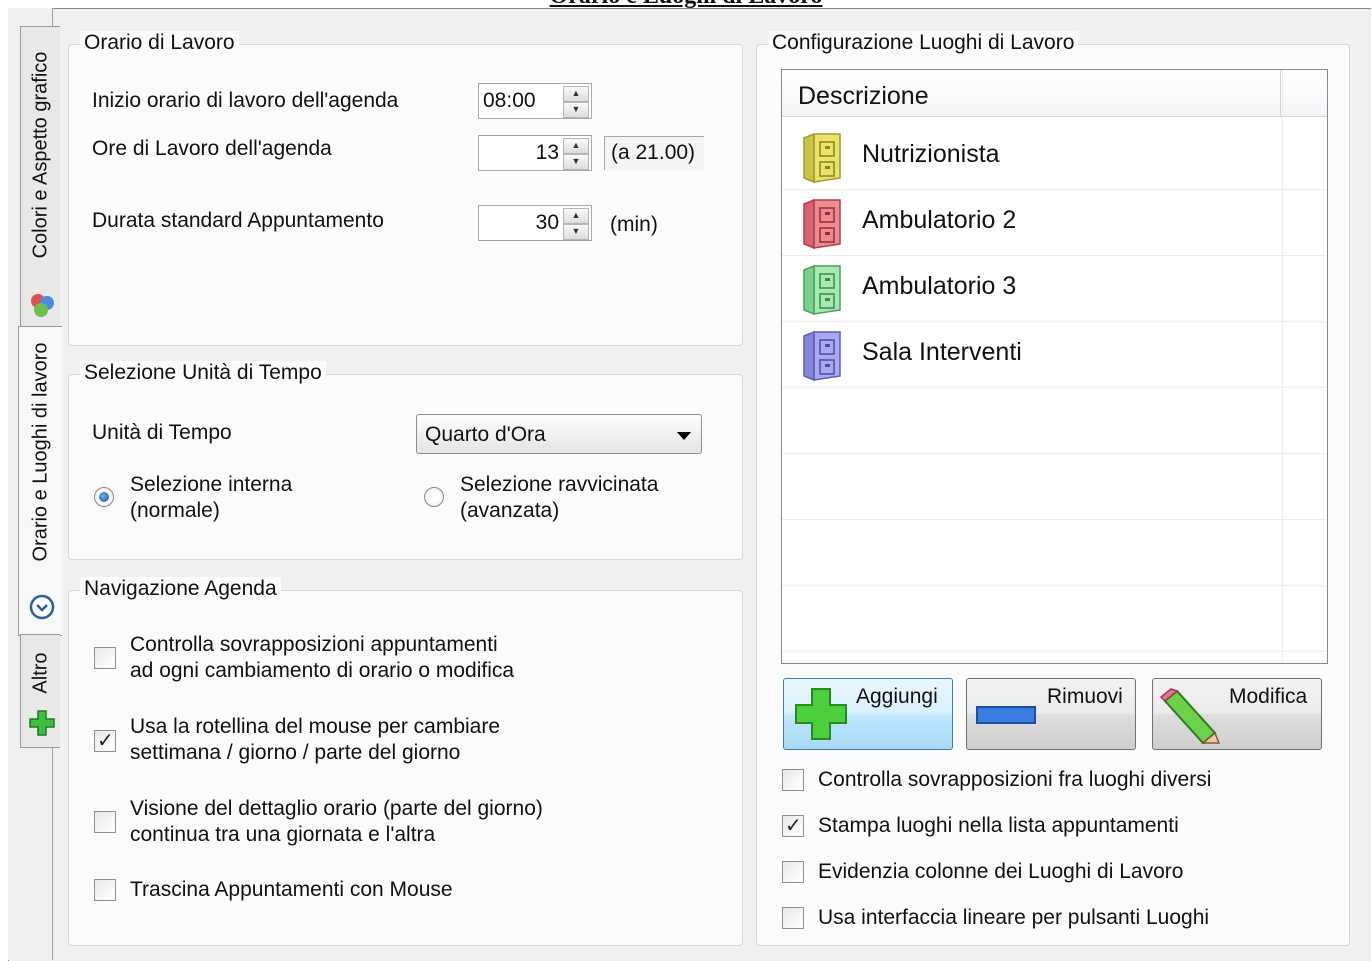  I want to click on group-unita-tempo, so click(405, 467).